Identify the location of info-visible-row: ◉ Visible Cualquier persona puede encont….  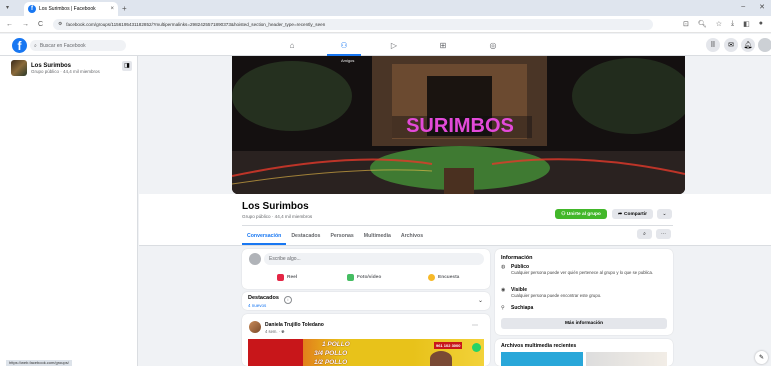
(551, 293).